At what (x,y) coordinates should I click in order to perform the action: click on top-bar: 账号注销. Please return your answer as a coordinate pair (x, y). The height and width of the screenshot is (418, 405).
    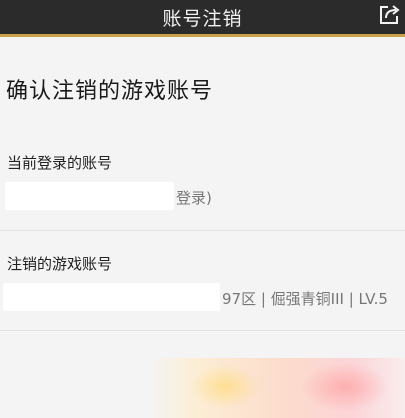
    Looking at the image, I should click on (202, 18).